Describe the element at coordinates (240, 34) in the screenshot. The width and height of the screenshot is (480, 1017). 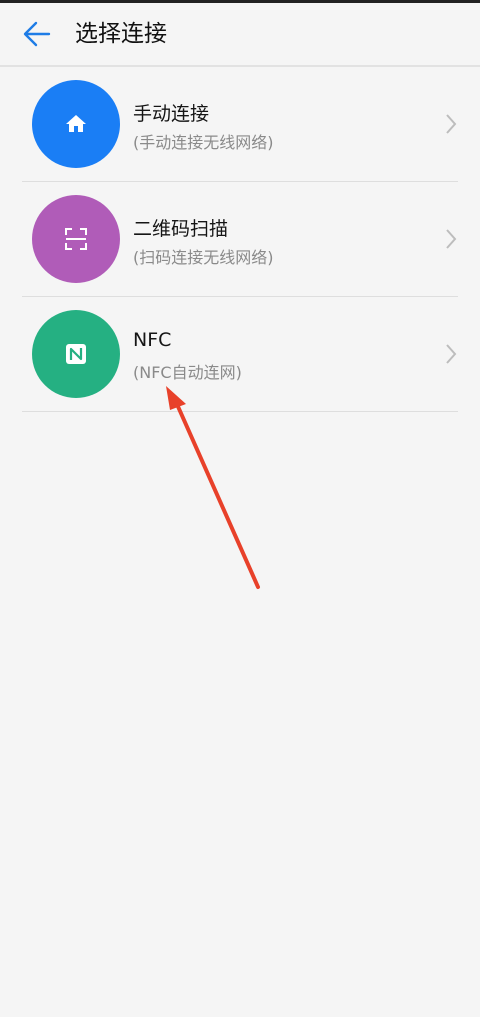
I see `app-bar: 选择连接` at that location.